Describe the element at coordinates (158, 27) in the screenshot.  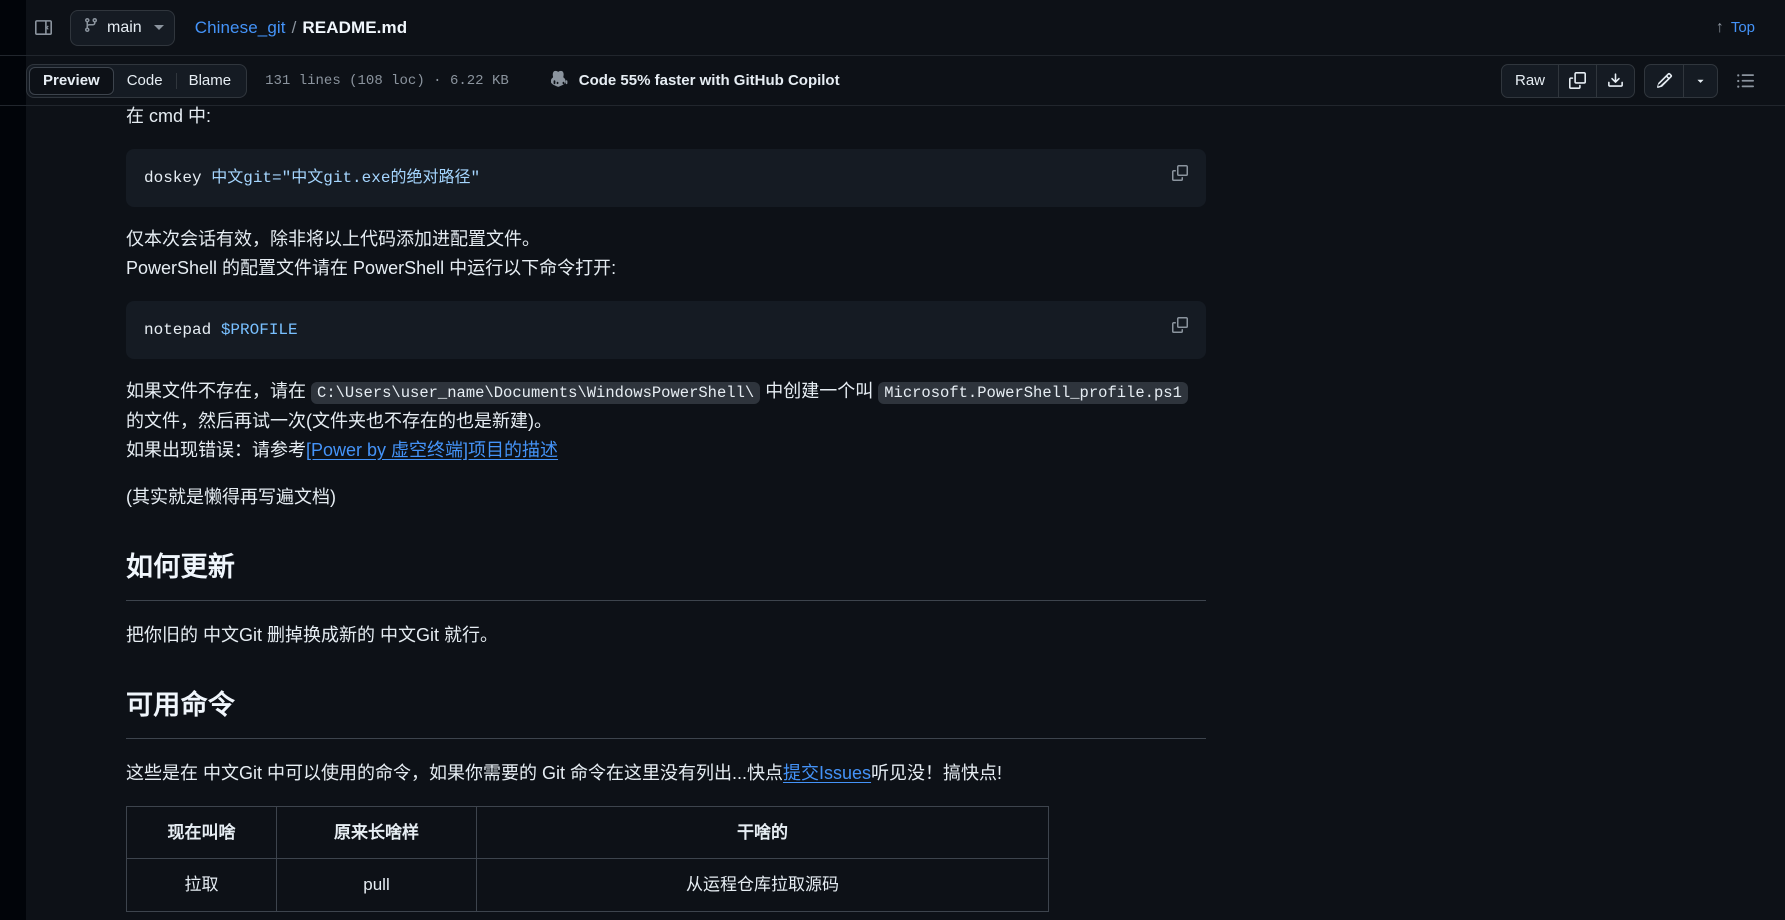
I see `chevron-down-icon` at that location.